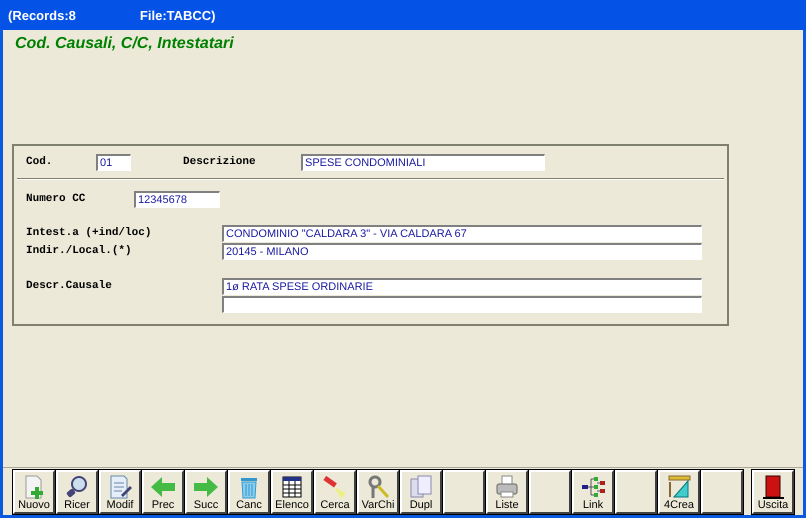 The height and width of the screenshot is (518, 806). Describe the element at coordinates (773, 486) in the screenshot. I see `door-icon` at that location.